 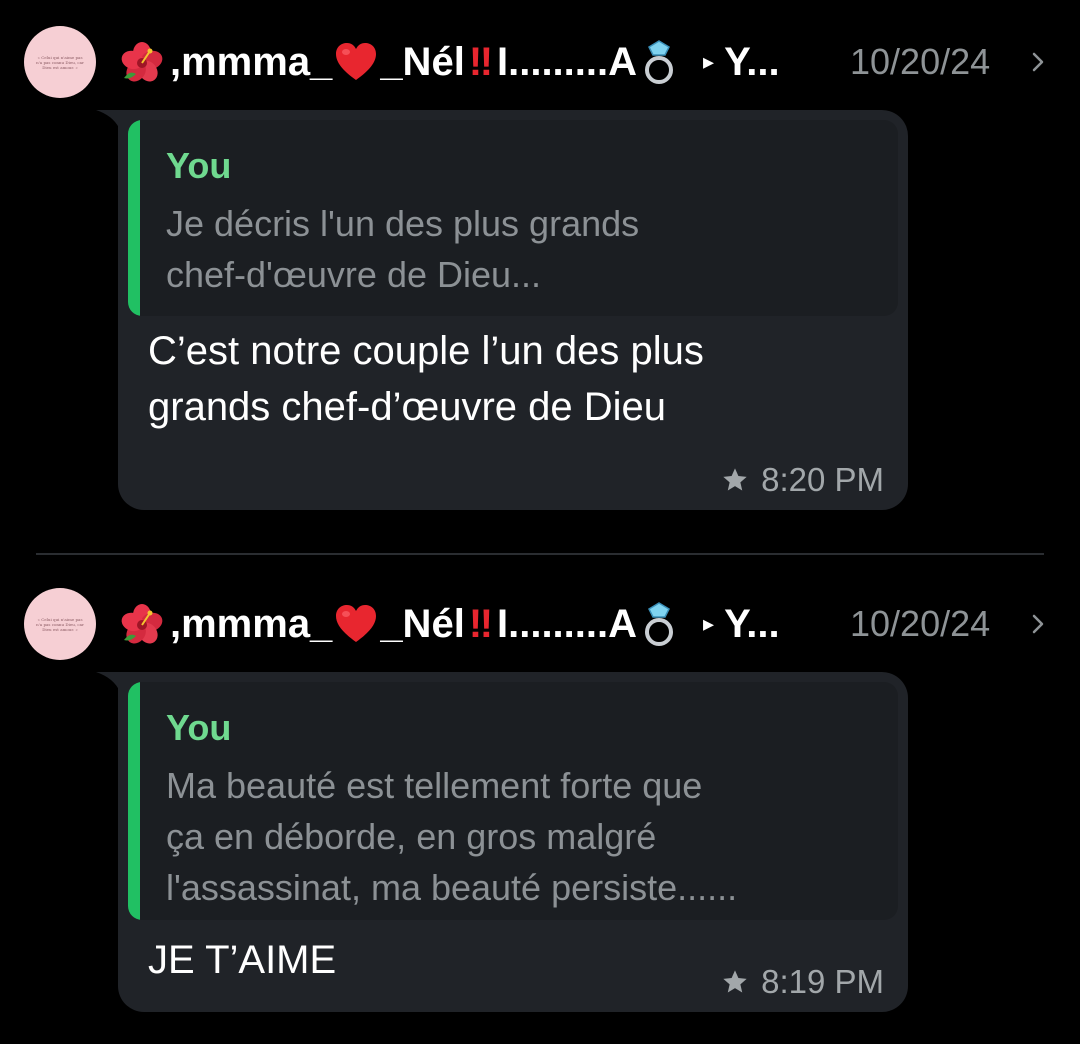 I want to click on message-time: 8:19 PM, so click(x=822, y=981).